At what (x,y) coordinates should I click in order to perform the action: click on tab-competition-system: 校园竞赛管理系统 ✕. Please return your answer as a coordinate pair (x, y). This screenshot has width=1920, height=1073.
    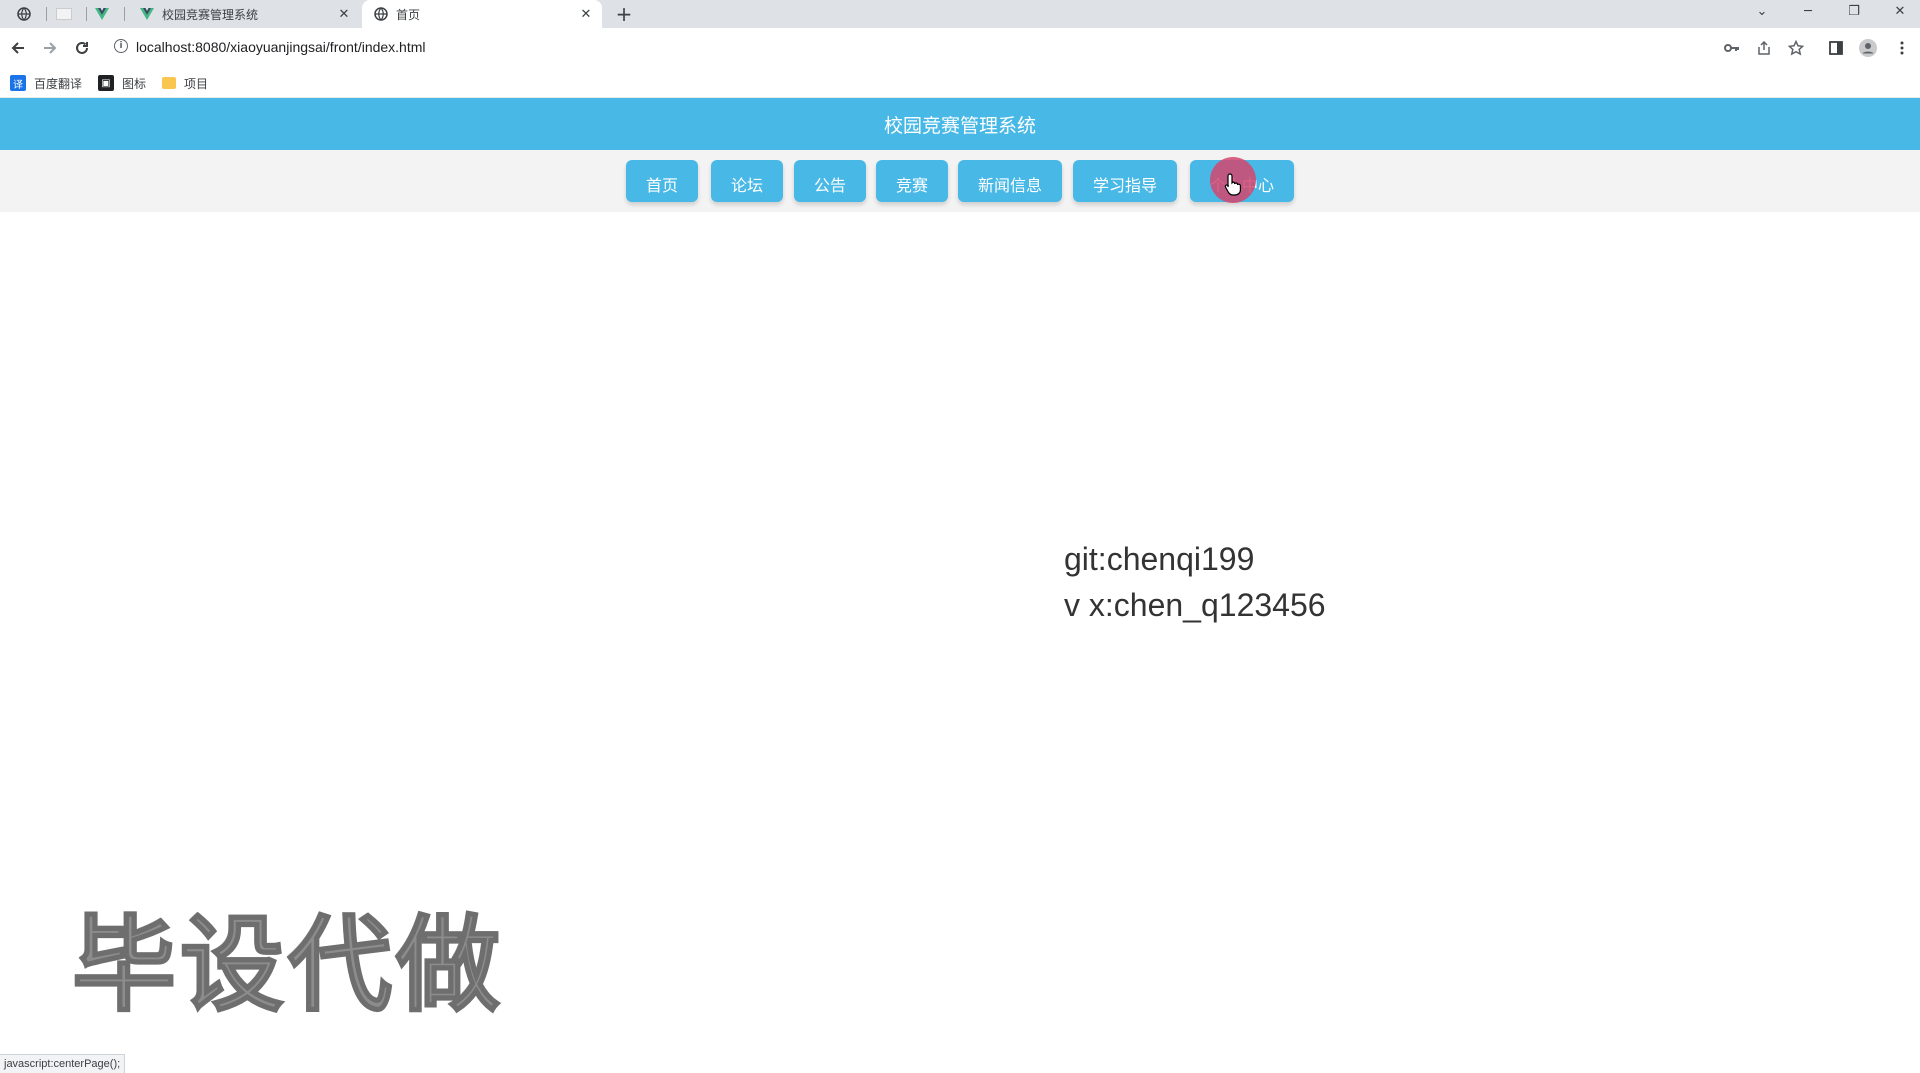
    Looking at the image, I should click on (244, 14).